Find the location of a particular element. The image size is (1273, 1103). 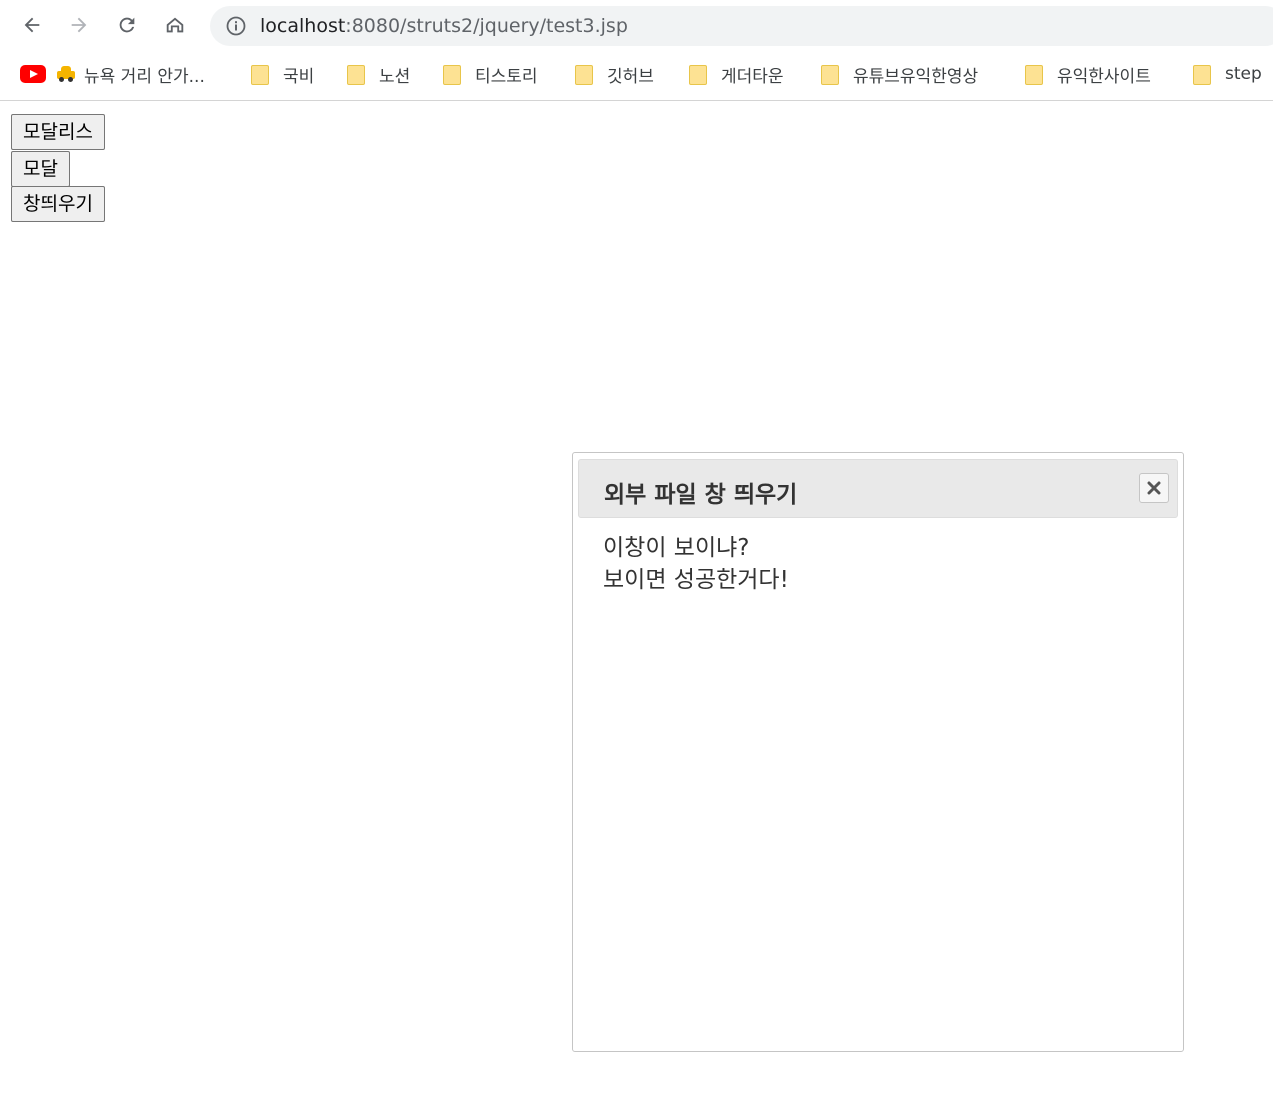

home-button is located at coordinates (175, 25).